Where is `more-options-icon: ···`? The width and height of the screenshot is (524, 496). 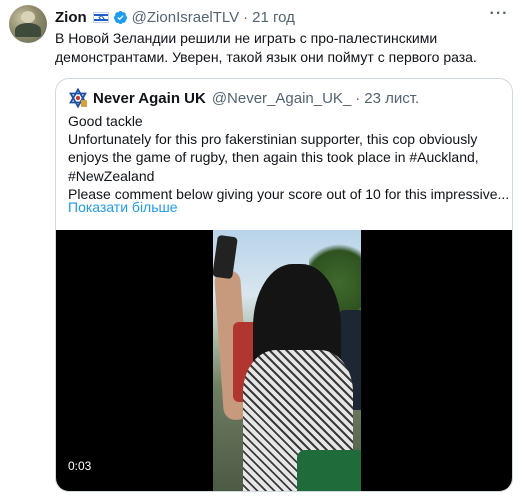
more-options-icon: ··· is located at coordinates (499, 16).